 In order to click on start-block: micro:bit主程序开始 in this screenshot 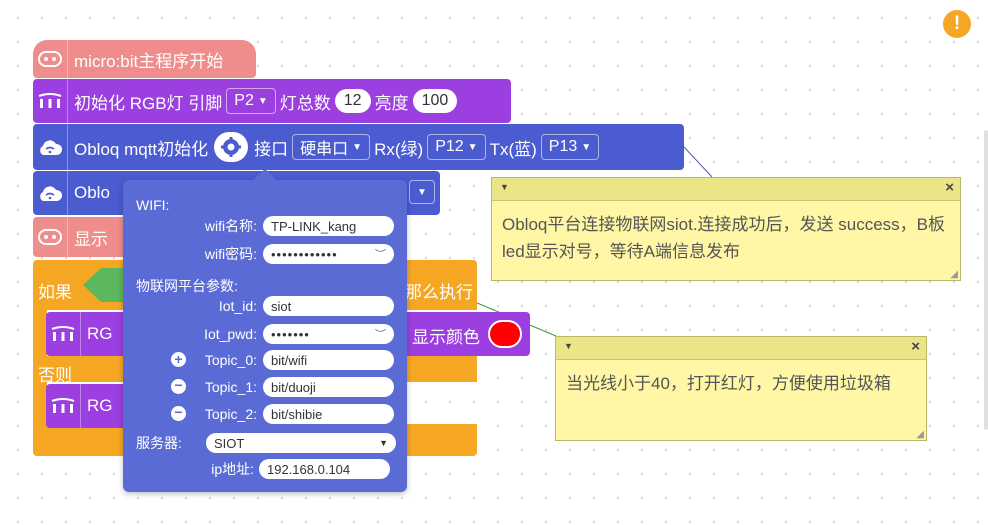, I will do `click(144, 59)`.